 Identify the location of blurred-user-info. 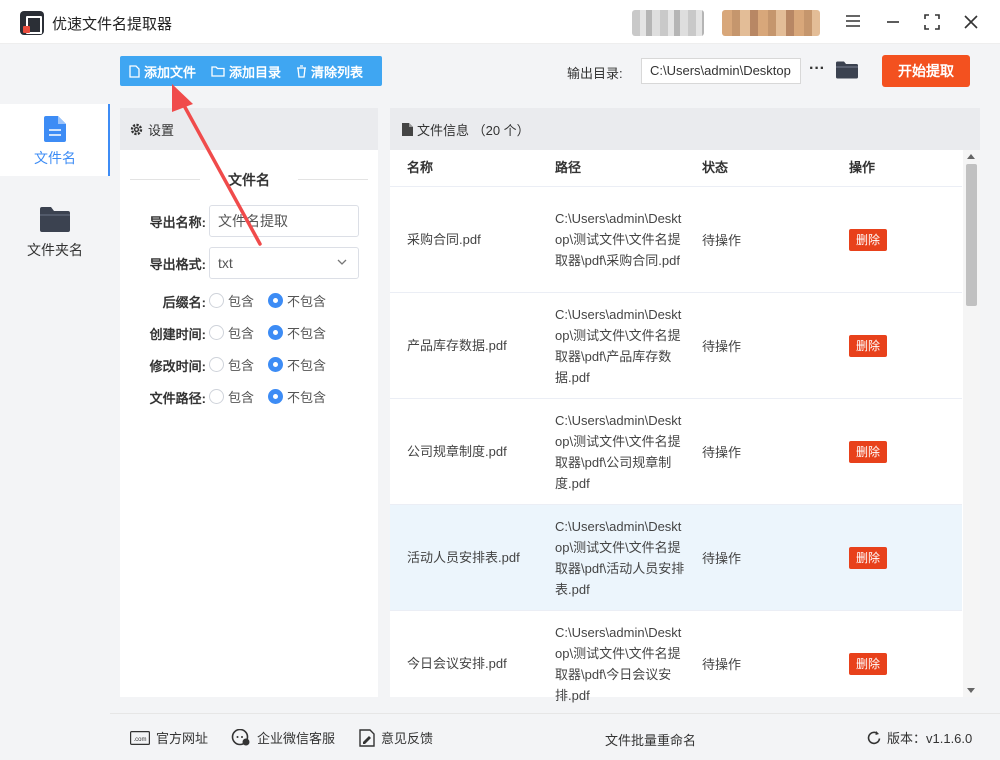
(668, 23).